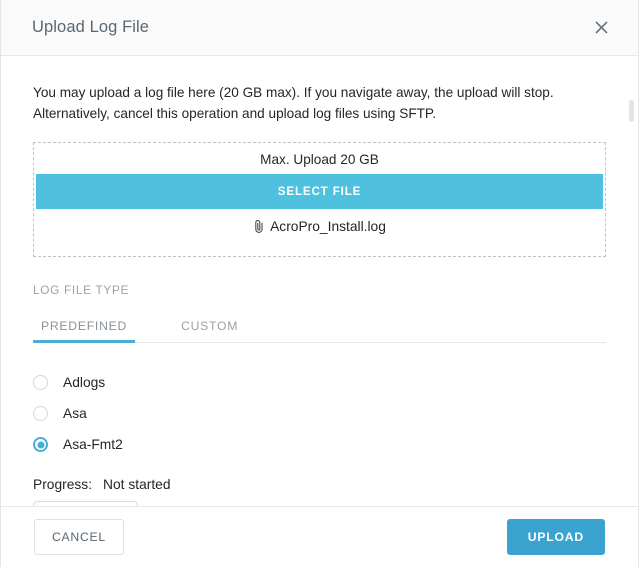 Image resolution: width=639 pixels, height=567 pixels. Describe the element at coordinates (319, 536) in the screenshot. I see `dialog-footer: CANCEL UPLOAD` at that location.